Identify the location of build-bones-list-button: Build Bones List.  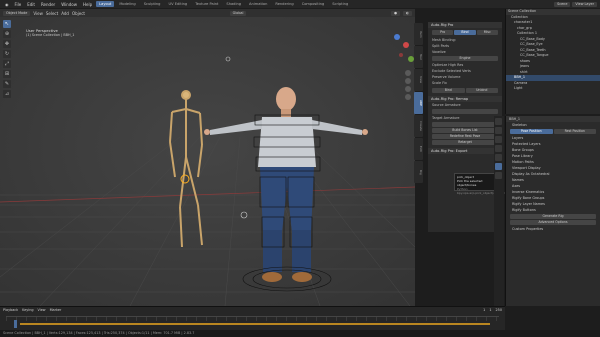
(465, 130).